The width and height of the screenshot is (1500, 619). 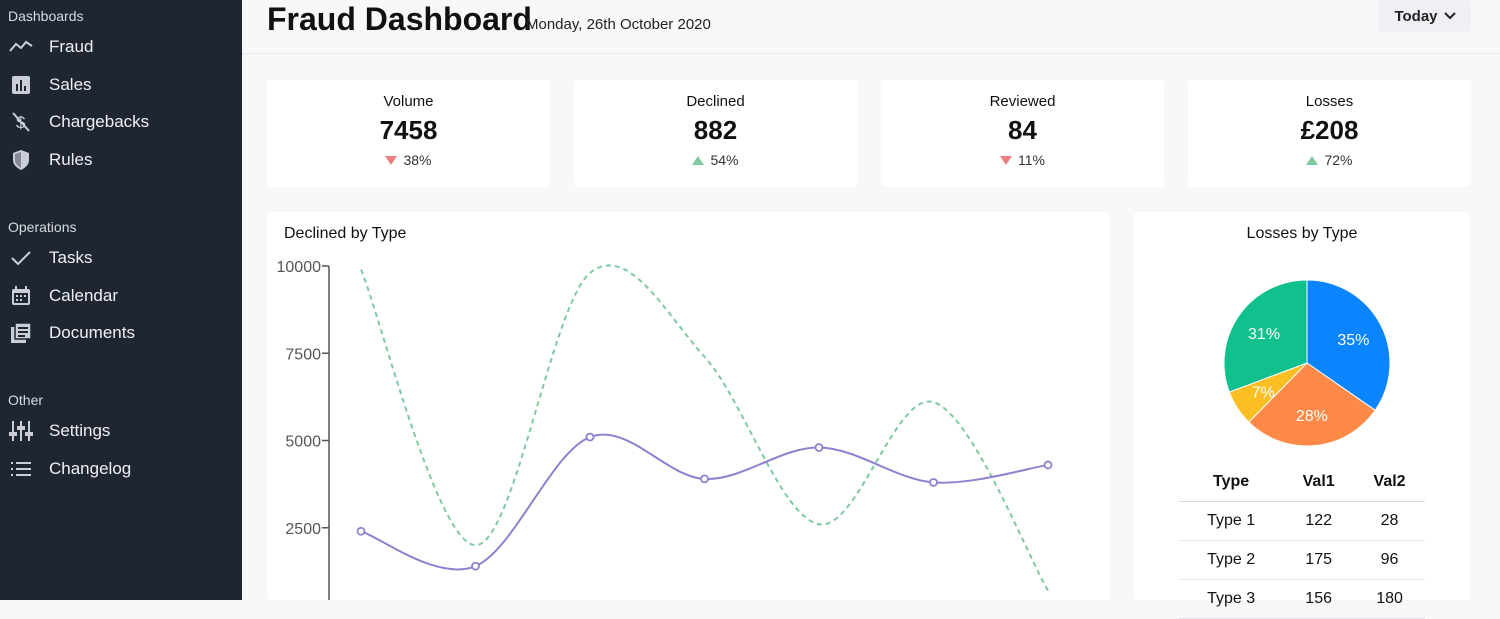 I want to click on table-header-cell: Val2, so click(x=1389, y=482).